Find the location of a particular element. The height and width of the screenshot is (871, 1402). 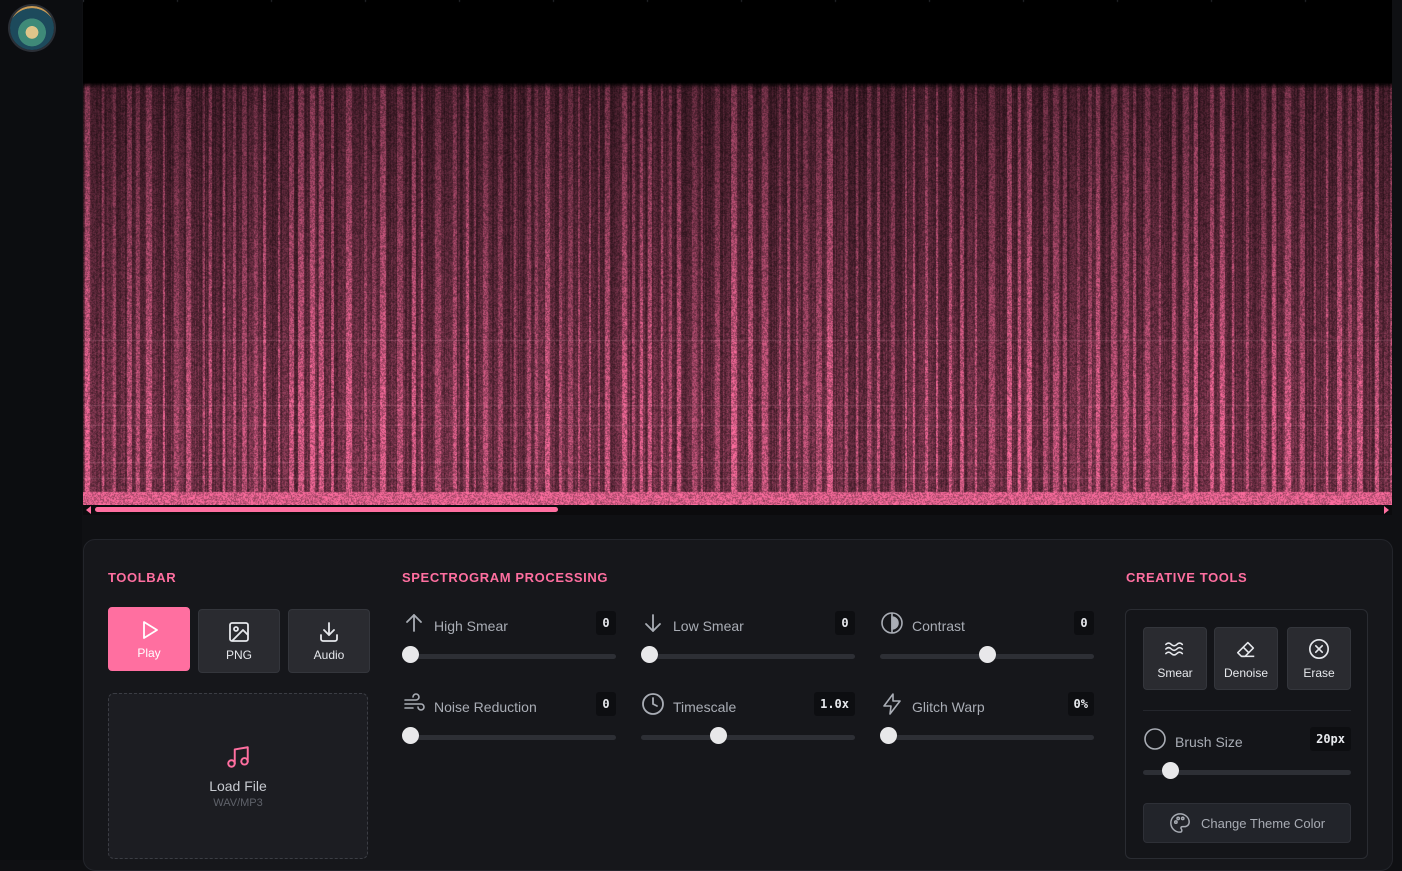

change-theme-color-button: Change Theme Color is located at coordinates (1247, 823).